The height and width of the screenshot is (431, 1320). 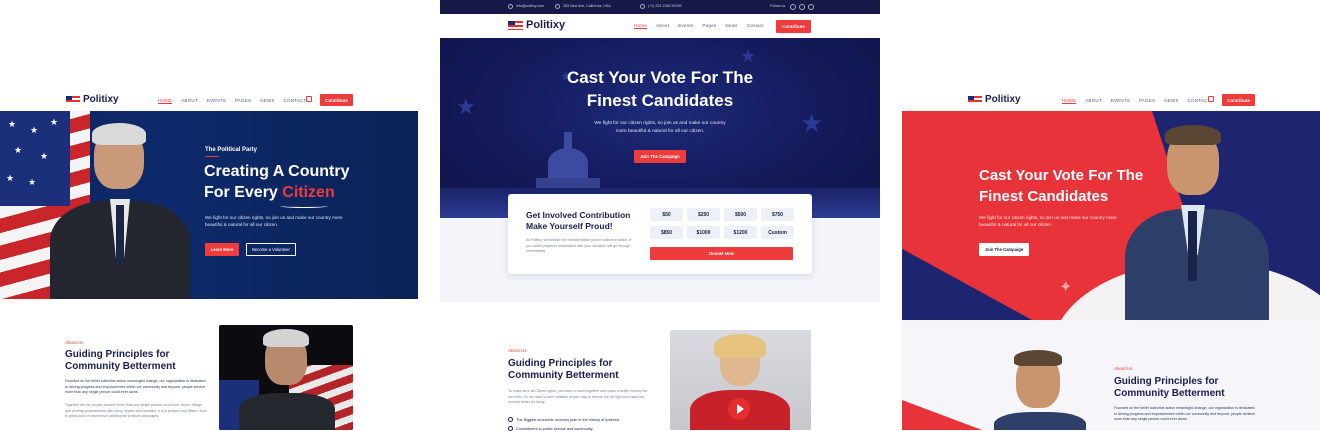 I want to click on amount-option: $1200, so click(x=740, y=232).